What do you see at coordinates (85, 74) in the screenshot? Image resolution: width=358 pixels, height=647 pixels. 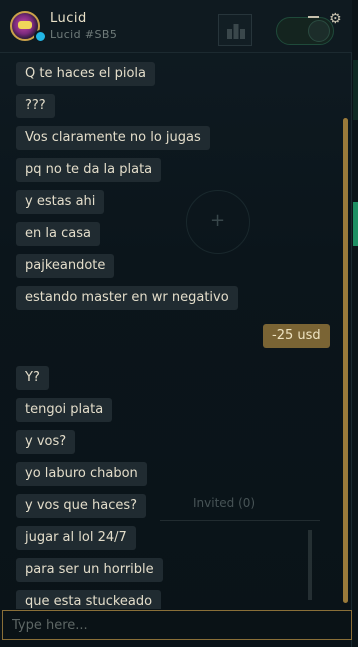 I see `received-message-bubble: Q te haces el piola` at bounding box center [85, 74].